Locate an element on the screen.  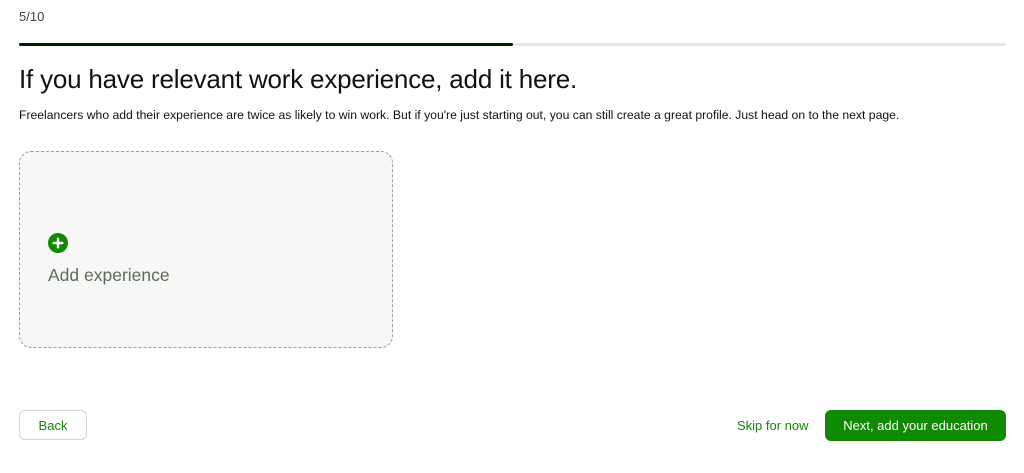
back-button: Back is located at coordinates (53, 425).